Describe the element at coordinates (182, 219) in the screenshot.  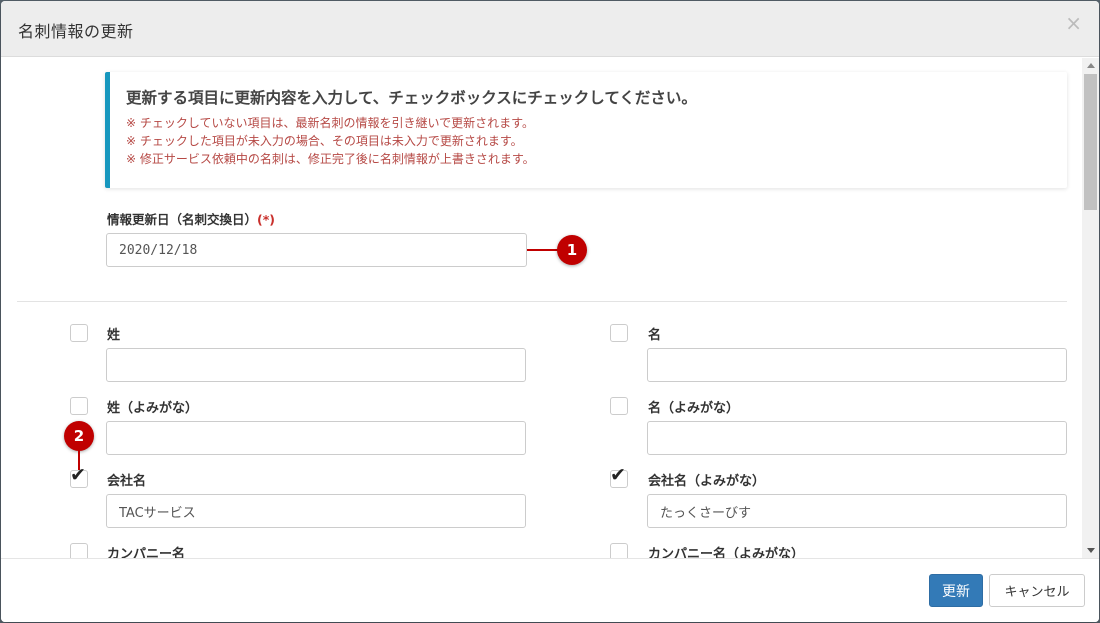
I see `update-date-label-text: 情報更新日（名刺交換日）` at that location.